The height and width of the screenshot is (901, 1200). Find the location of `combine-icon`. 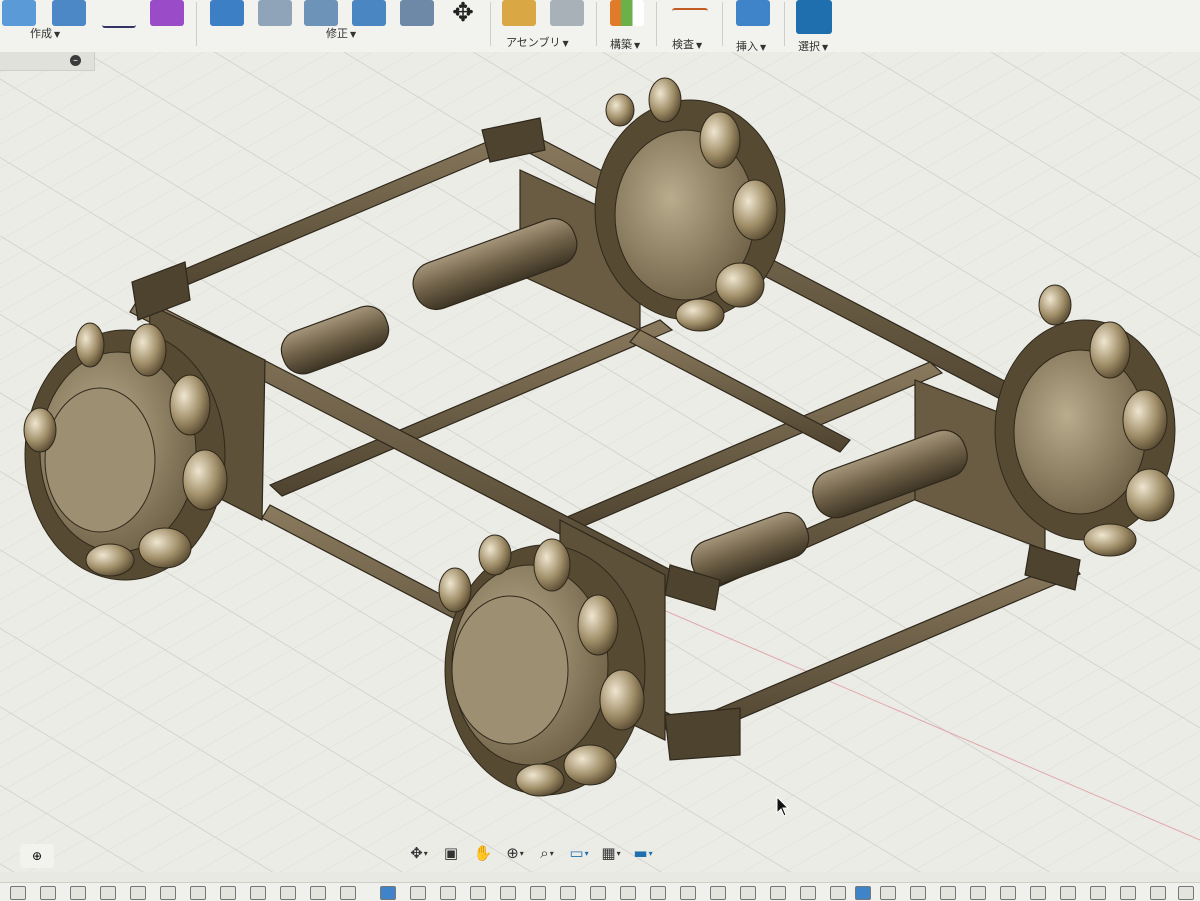

combine-icon is located at coordinates (369, 13).